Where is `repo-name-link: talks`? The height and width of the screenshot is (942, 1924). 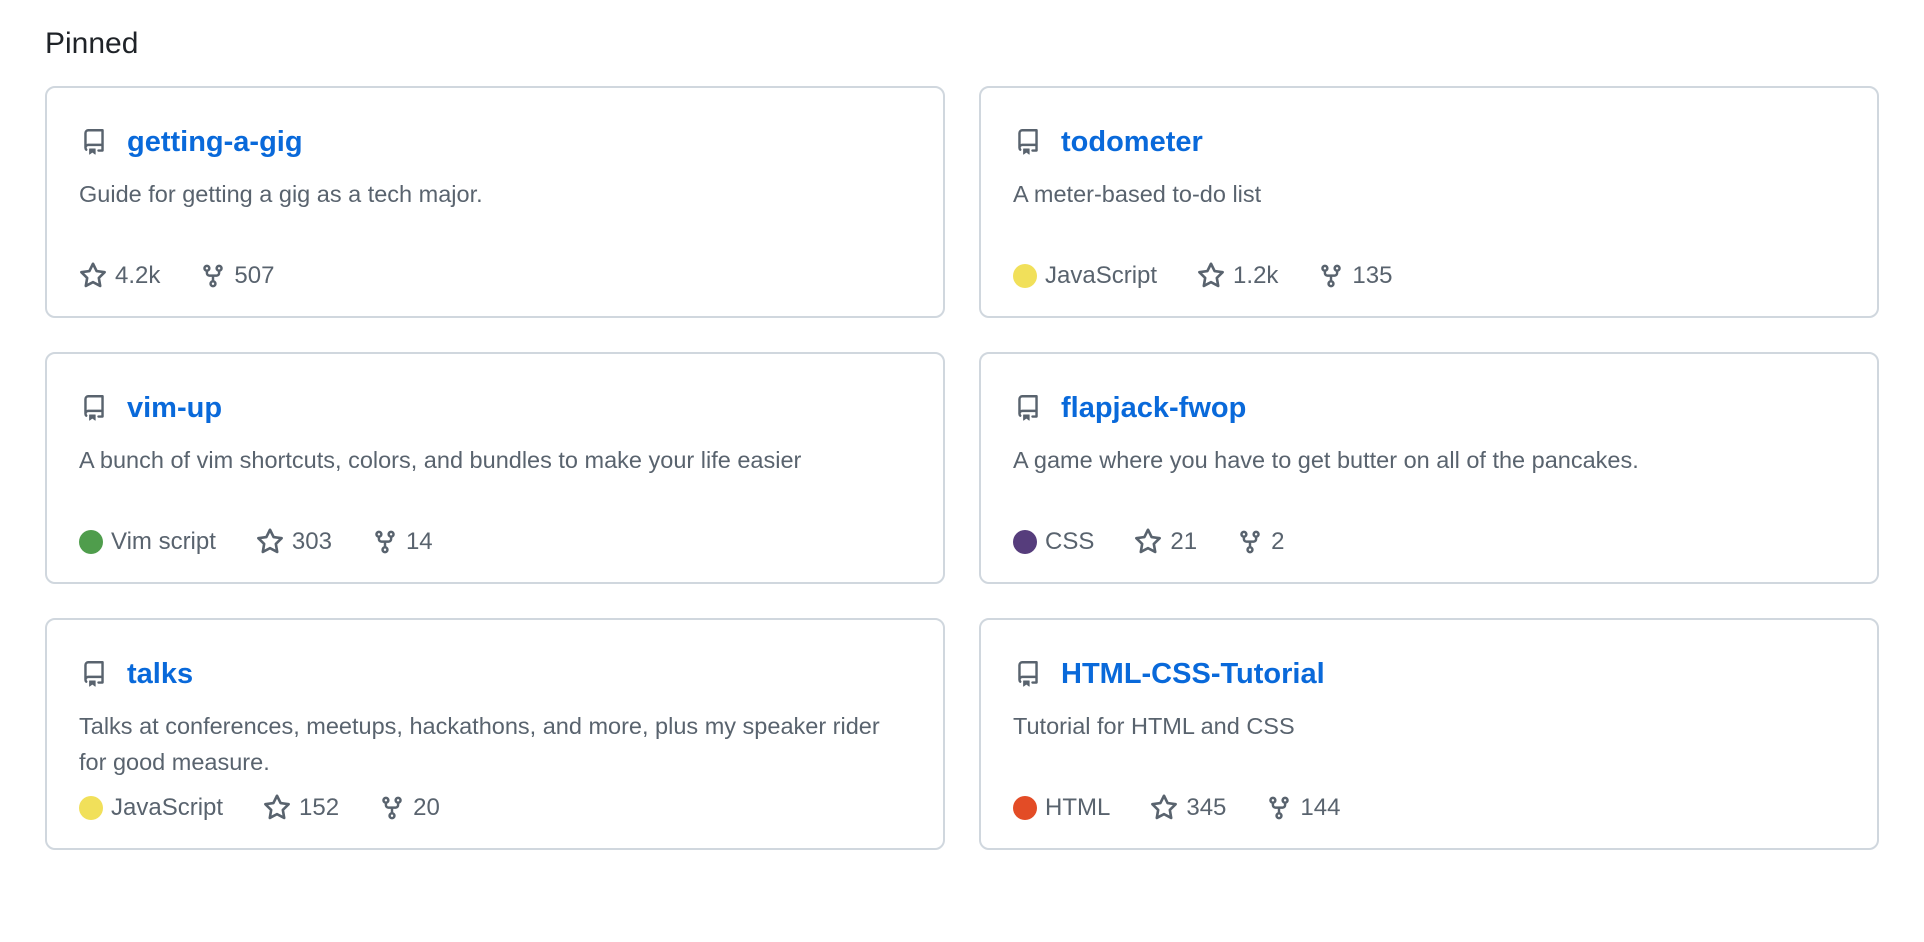
repo-name-link: talks is located at coordinates (160, 674).